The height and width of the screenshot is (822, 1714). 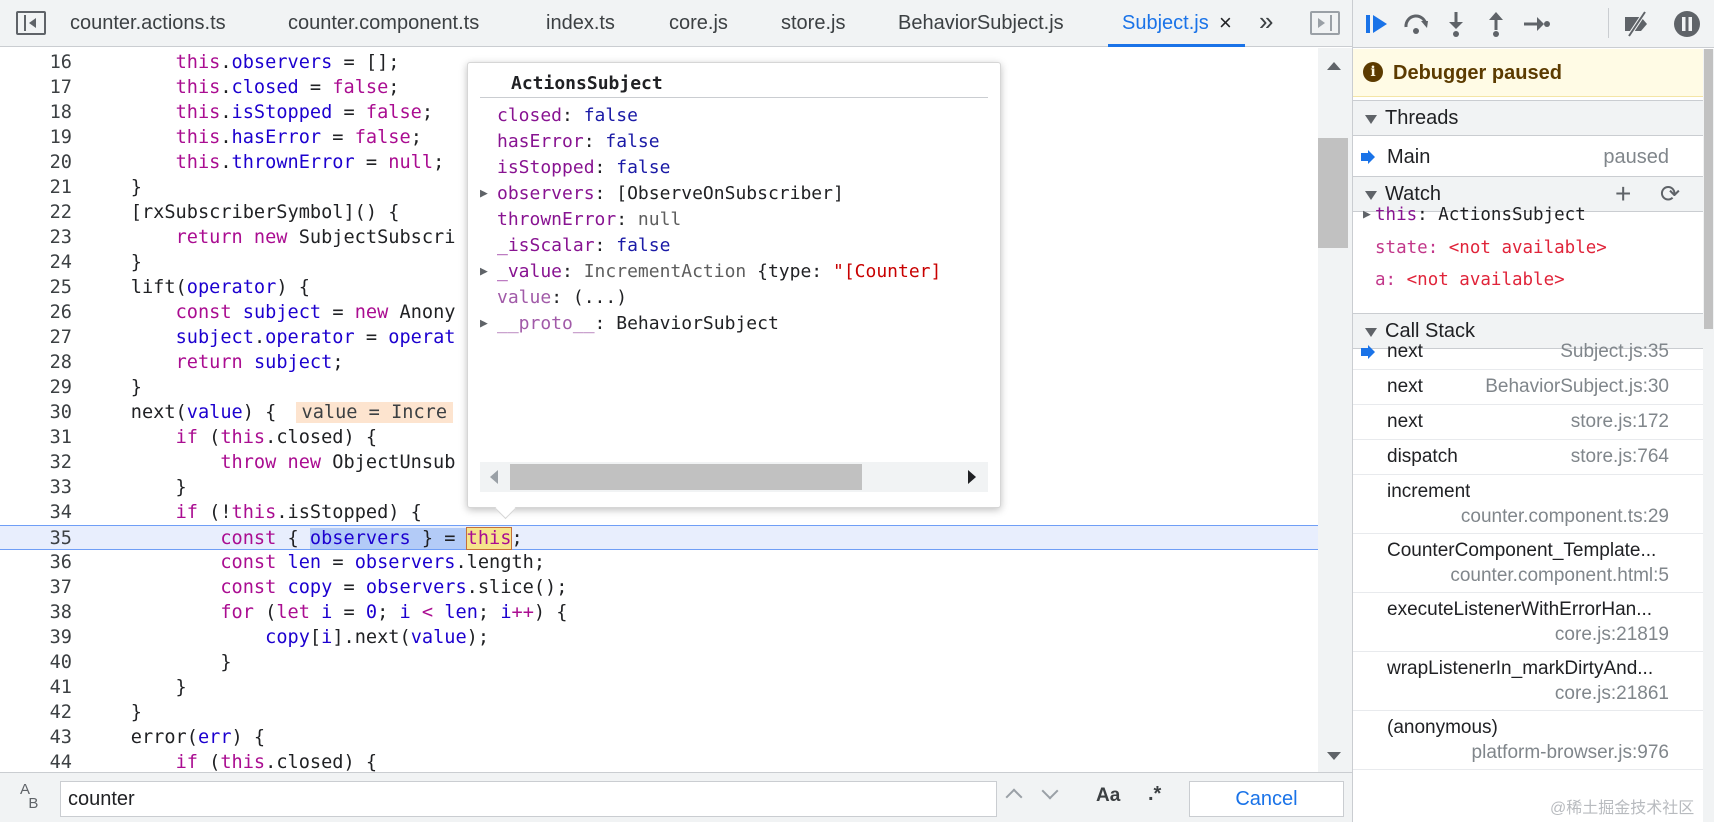 What do you see at coordinates (36, 687) in the screenshot?
I see `line-number: 41` at bounding box center [36, 687].